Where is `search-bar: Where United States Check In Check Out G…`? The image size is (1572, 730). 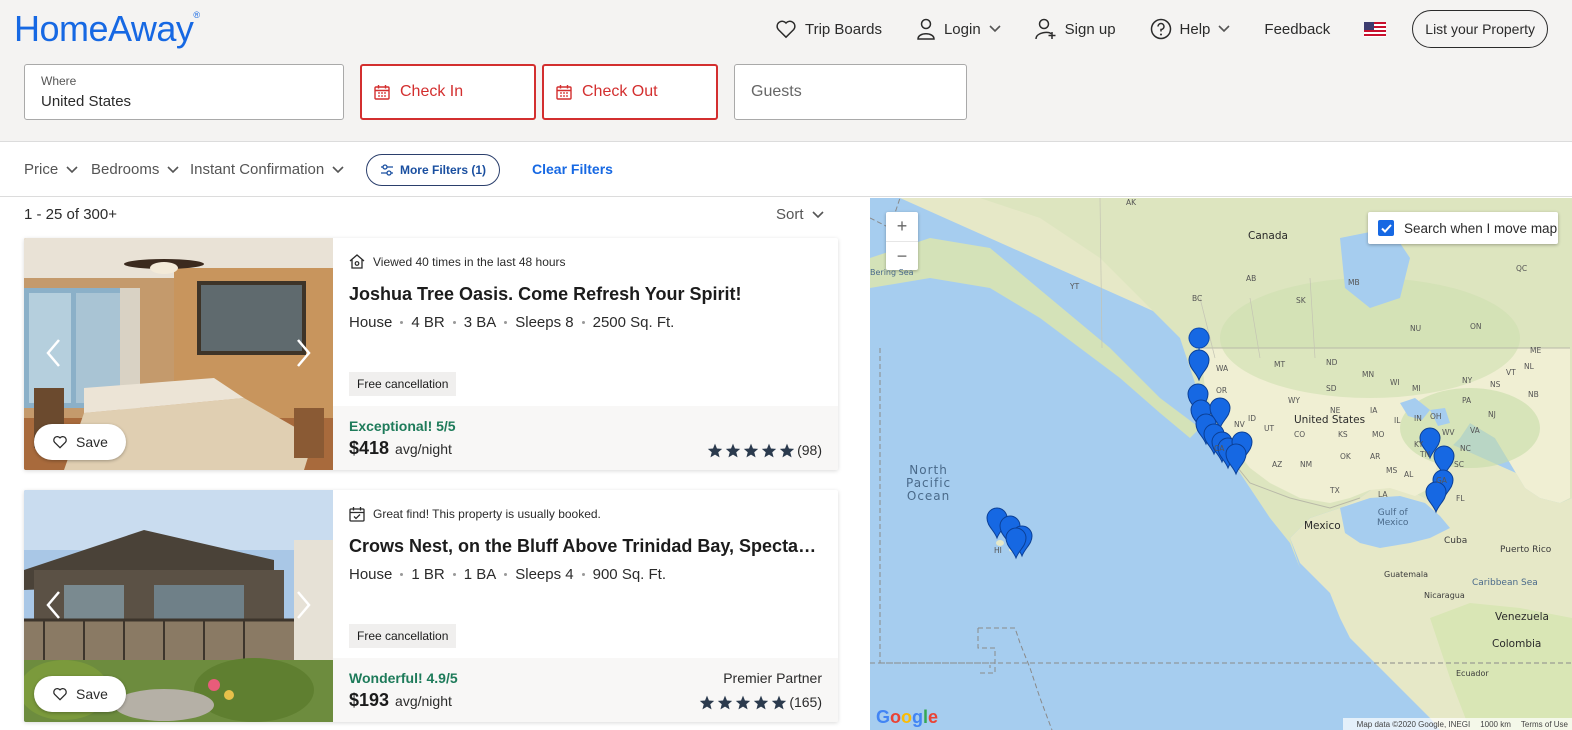
search-bar: Where United States Check In Check Out G… is located at coordinates (495, 92).